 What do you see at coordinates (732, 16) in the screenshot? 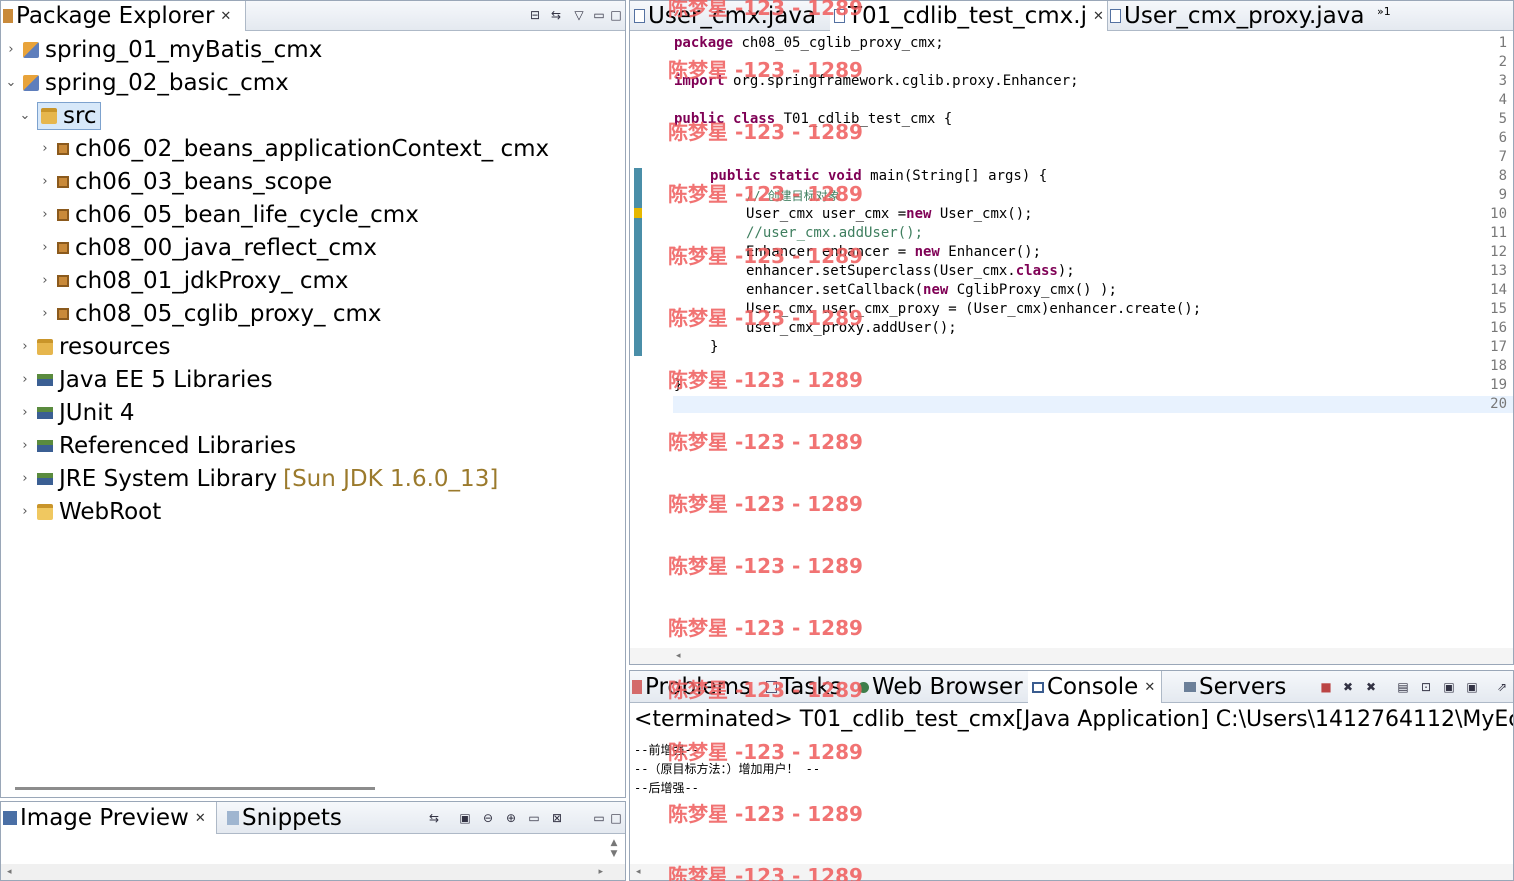
I see `tab-user-cmx: User_cmx.java` at bounding box center [732, 16].